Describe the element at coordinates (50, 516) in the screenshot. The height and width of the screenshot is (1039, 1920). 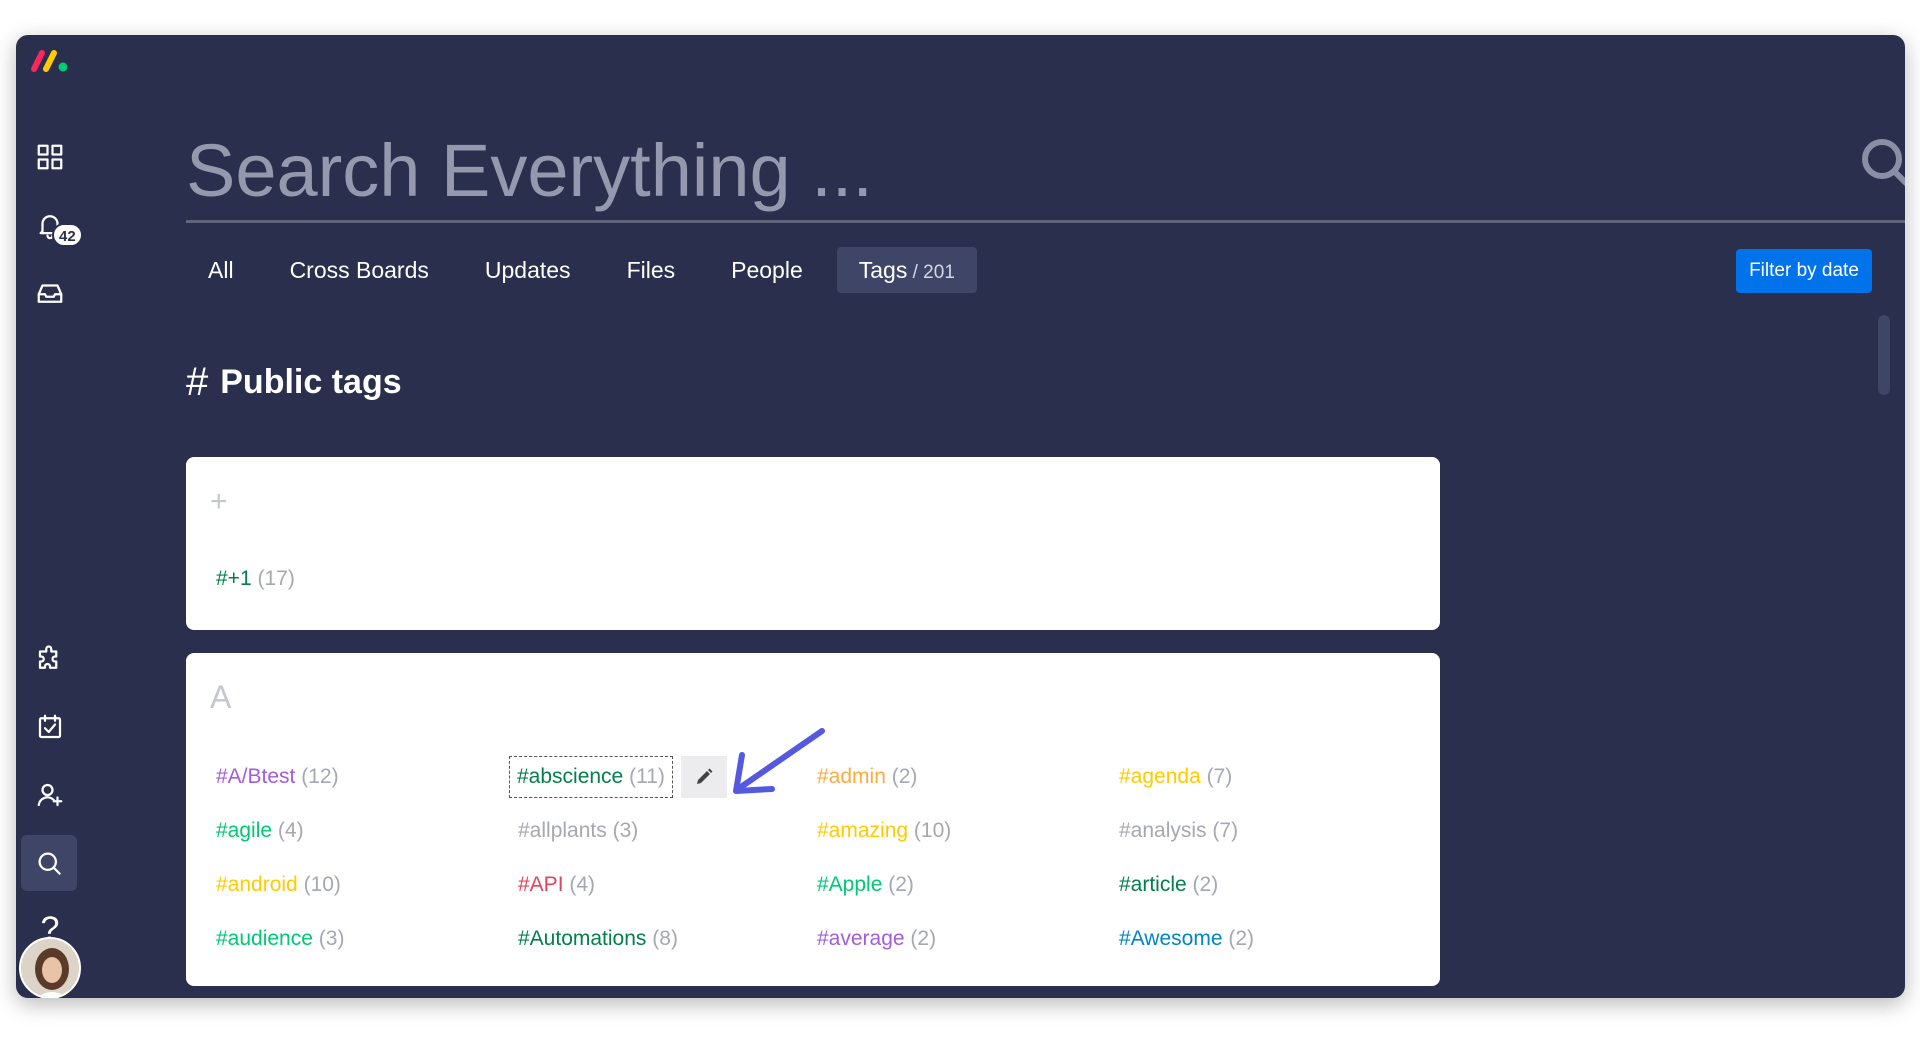
I see `sidebar: 42 ?` at that location.